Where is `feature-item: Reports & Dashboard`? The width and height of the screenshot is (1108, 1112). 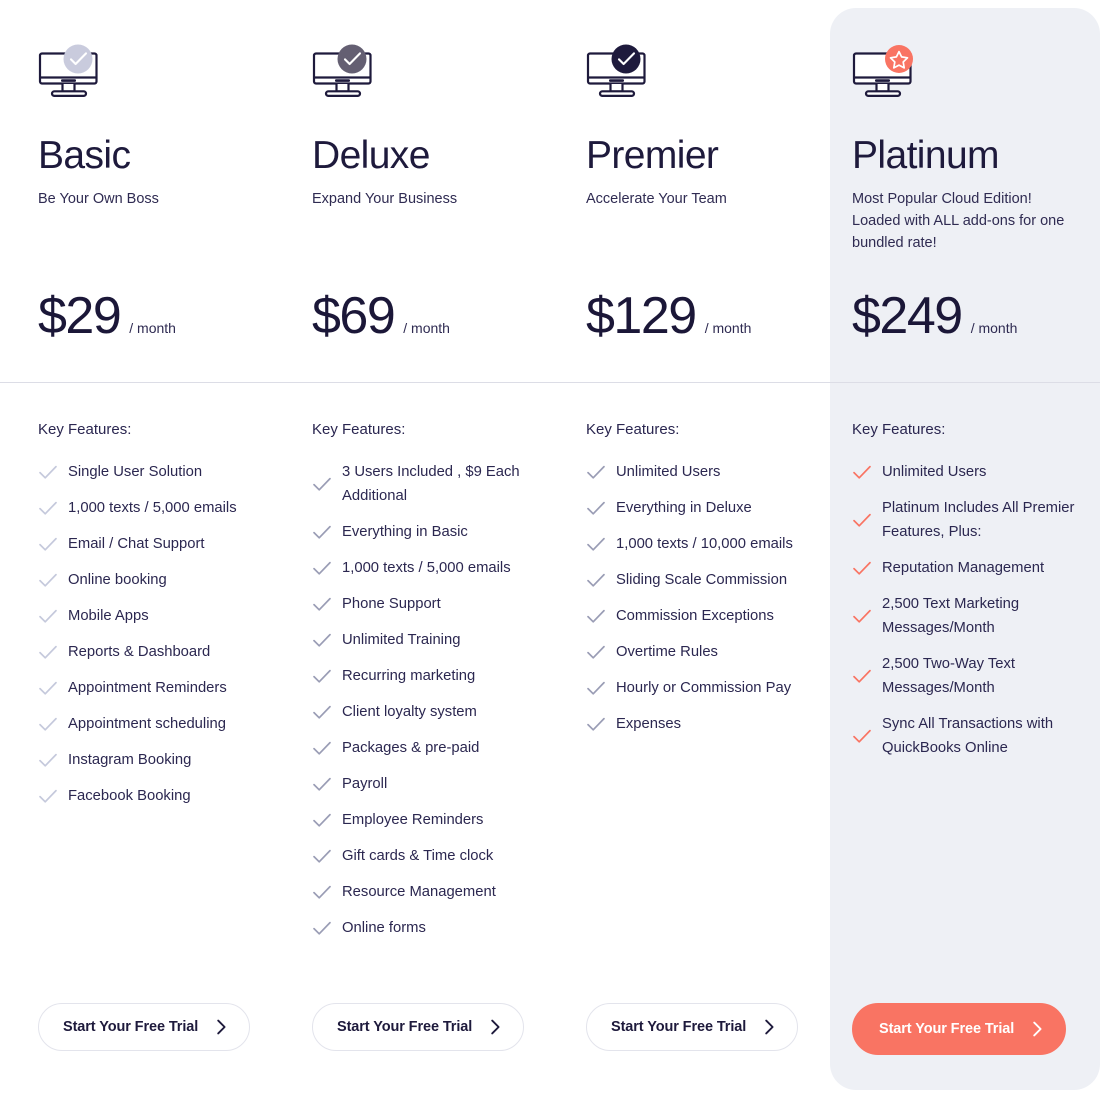
feature-item: Reports & Dashboard is located at coordinates (151, 652).